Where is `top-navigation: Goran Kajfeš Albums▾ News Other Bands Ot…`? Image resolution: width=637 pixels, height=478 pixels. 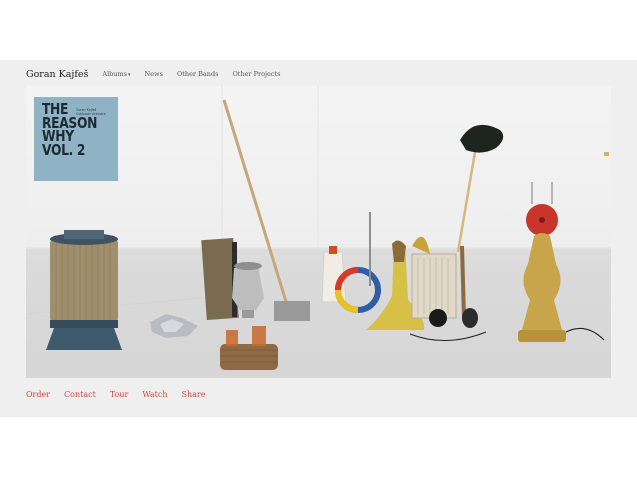
top-navigation: Goran Kajfeš Albums▾ News Other Bands Ot… is located at coordinates (160, 74).